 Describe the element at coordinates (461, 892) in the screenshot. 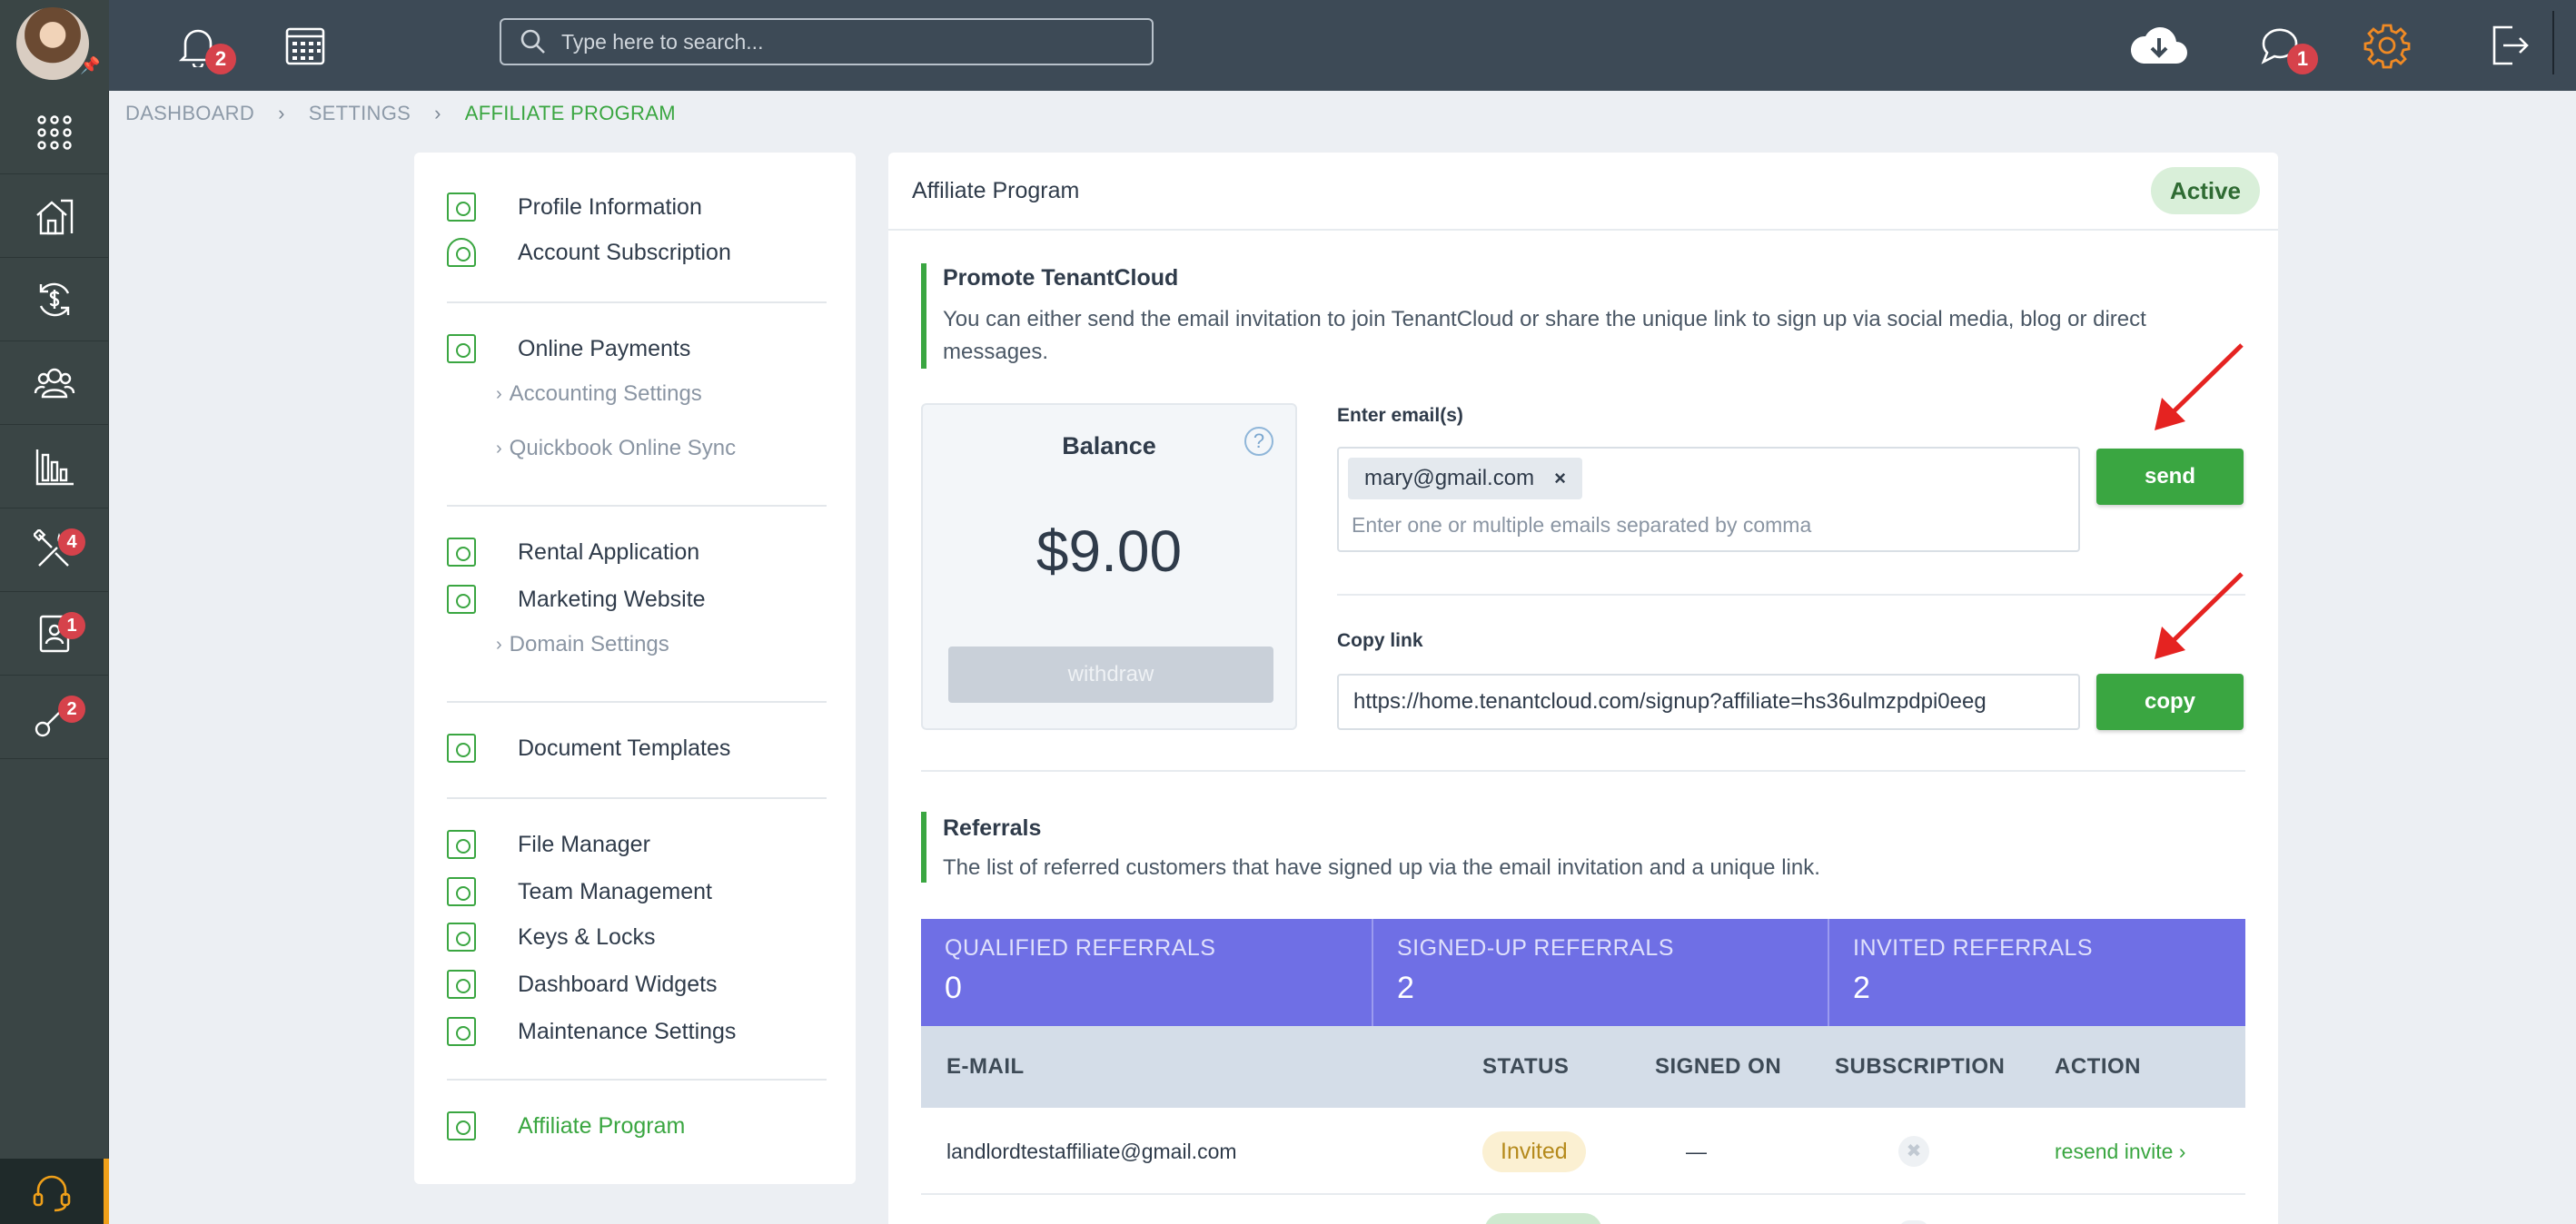

I see `team-icon` at that location.